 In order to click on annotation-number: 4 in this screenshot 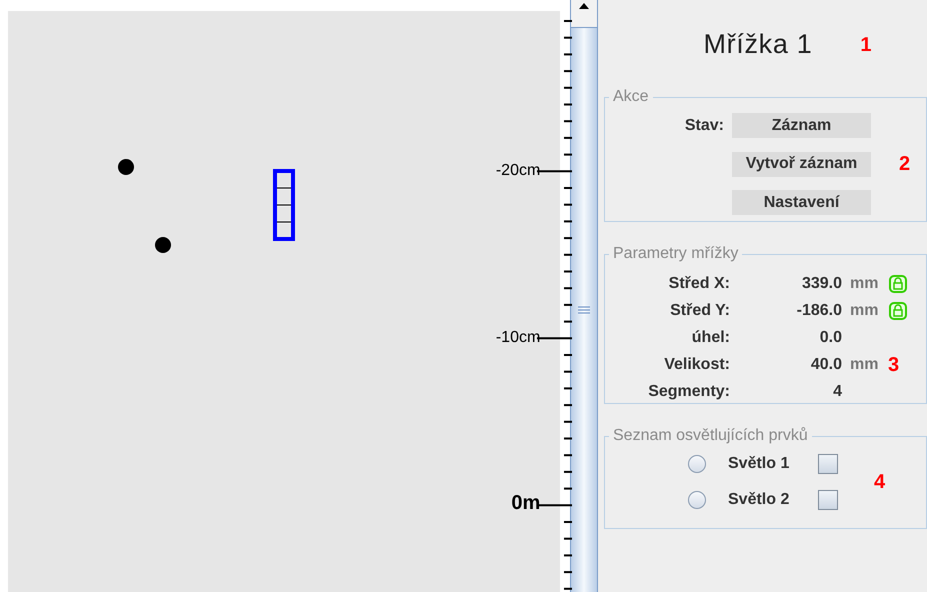, I will do `click(880, 482)`.